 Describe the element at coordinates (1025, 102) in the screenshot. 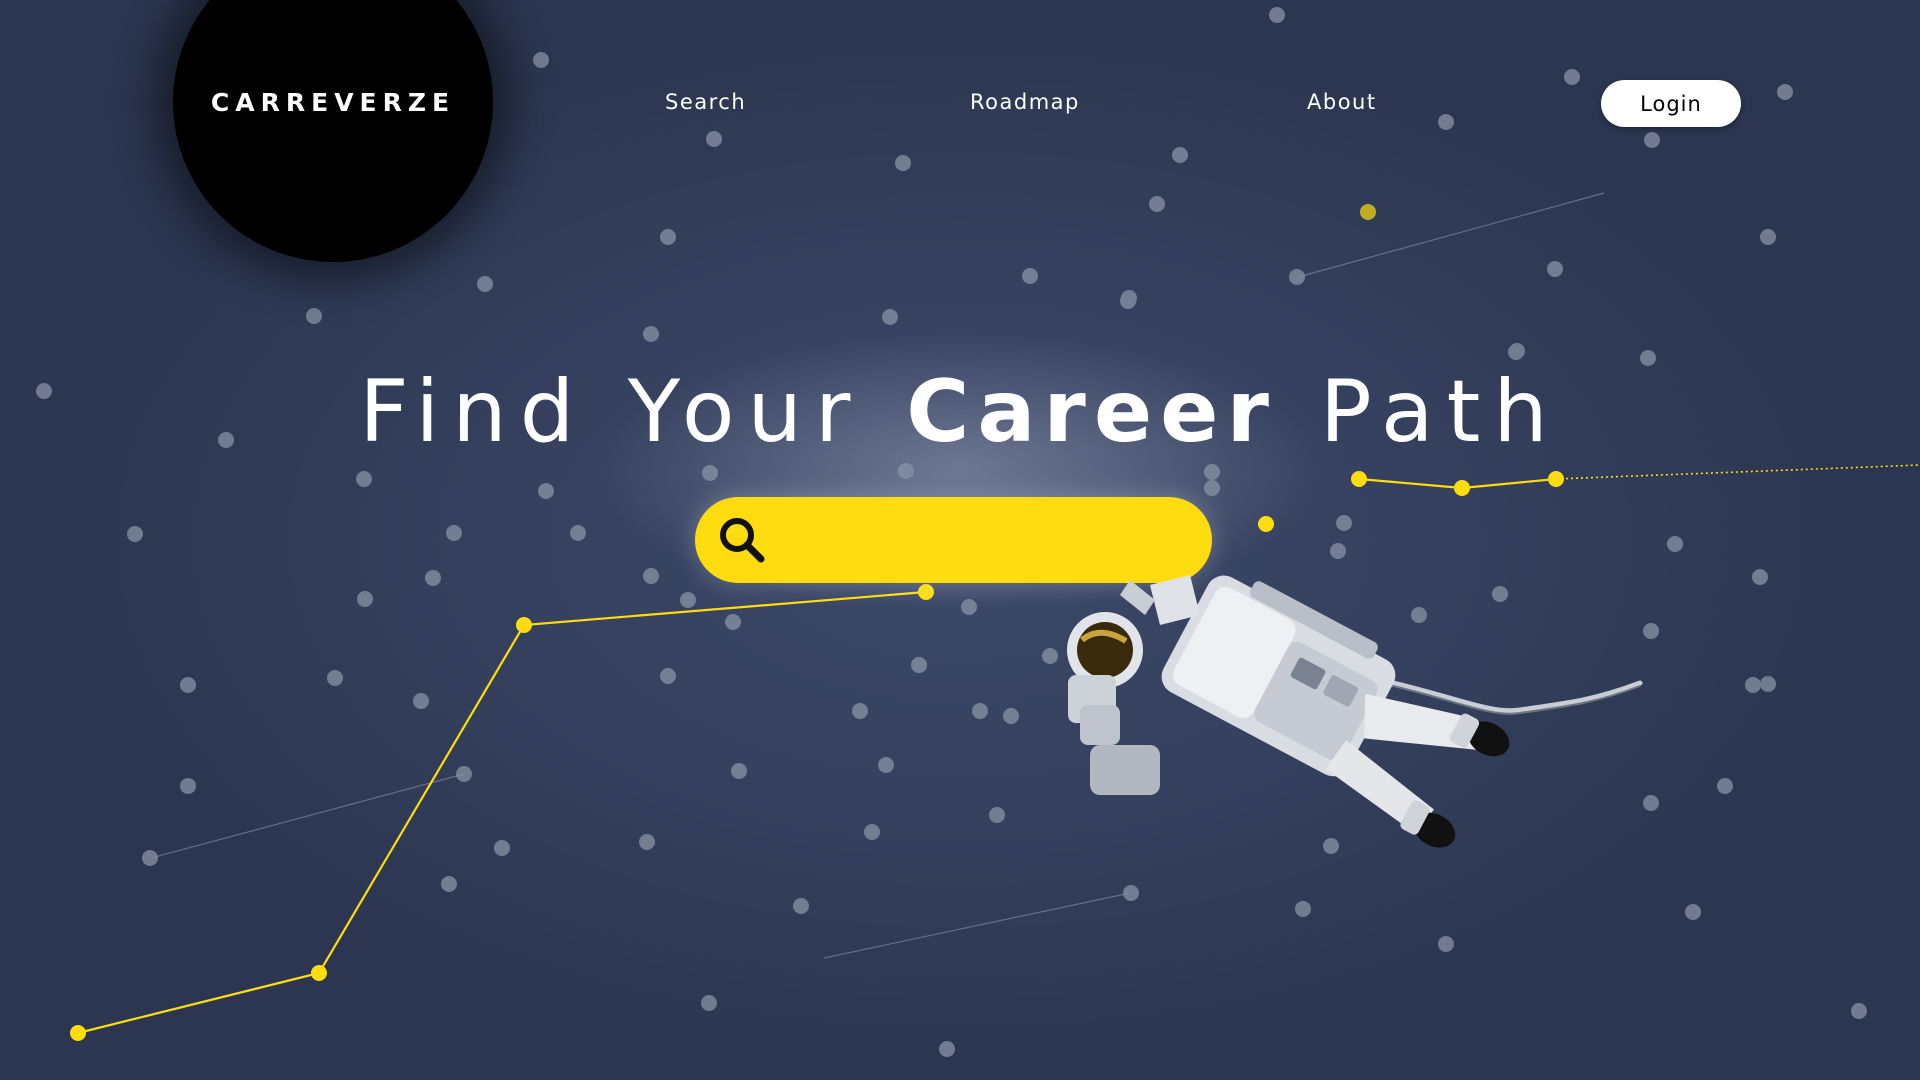

I see `nav-link-roadmap: Roadmap` at that location.